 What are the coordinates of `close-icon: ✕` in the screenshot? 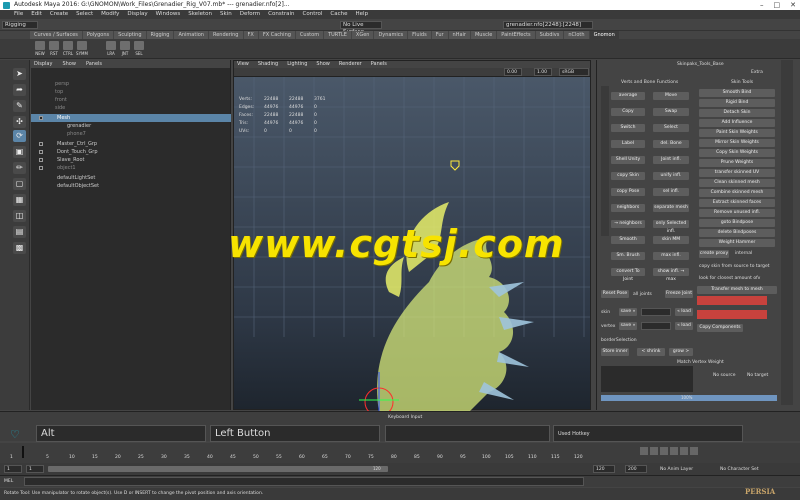 It's located at (793, 5).